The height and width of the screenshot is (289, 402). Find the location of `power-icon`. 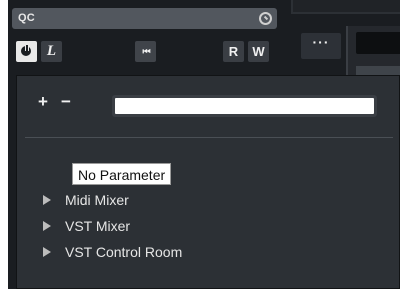

power-icon is located at coordinates (26, 50).